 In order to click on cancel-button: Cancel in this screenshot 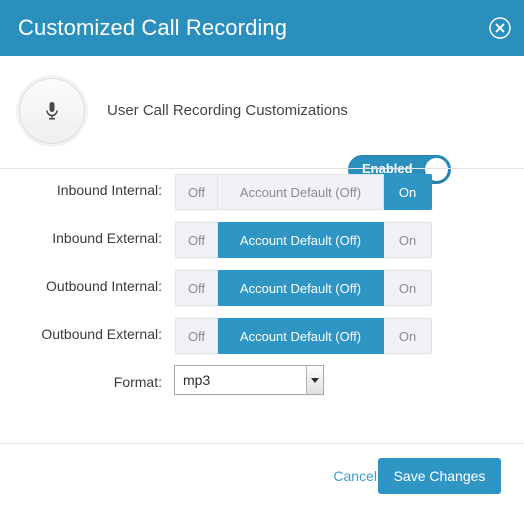, I will do `click(355, 476)`.